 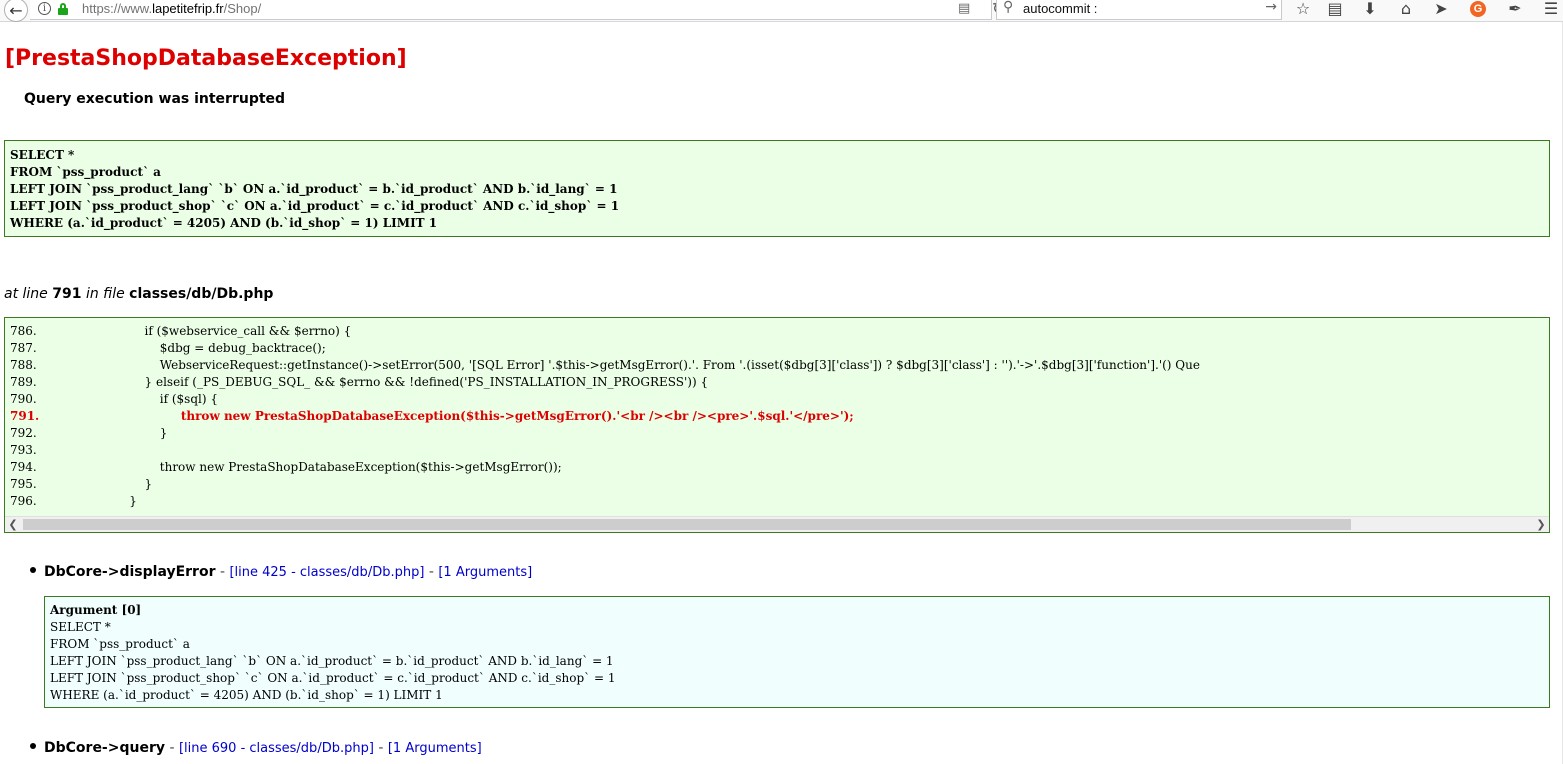 I want to click on search-icon: ⚲, so click(x=1008, y=7).